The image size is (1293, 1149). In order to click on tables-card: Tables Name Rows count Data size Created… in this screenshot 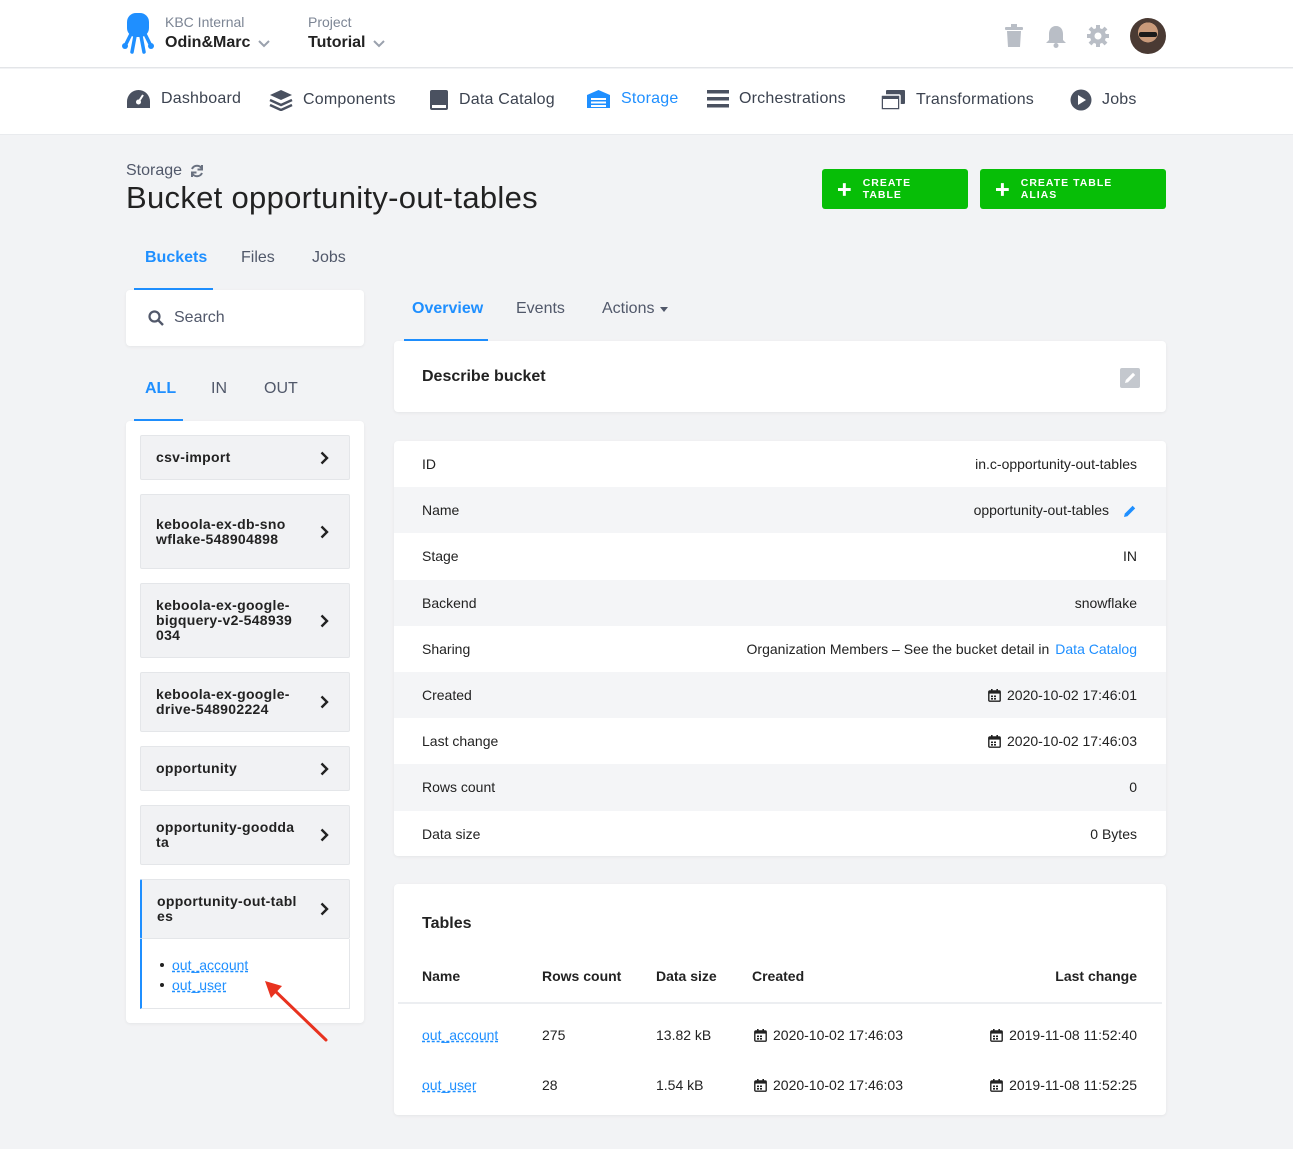, I will do `click(780, 999)`.